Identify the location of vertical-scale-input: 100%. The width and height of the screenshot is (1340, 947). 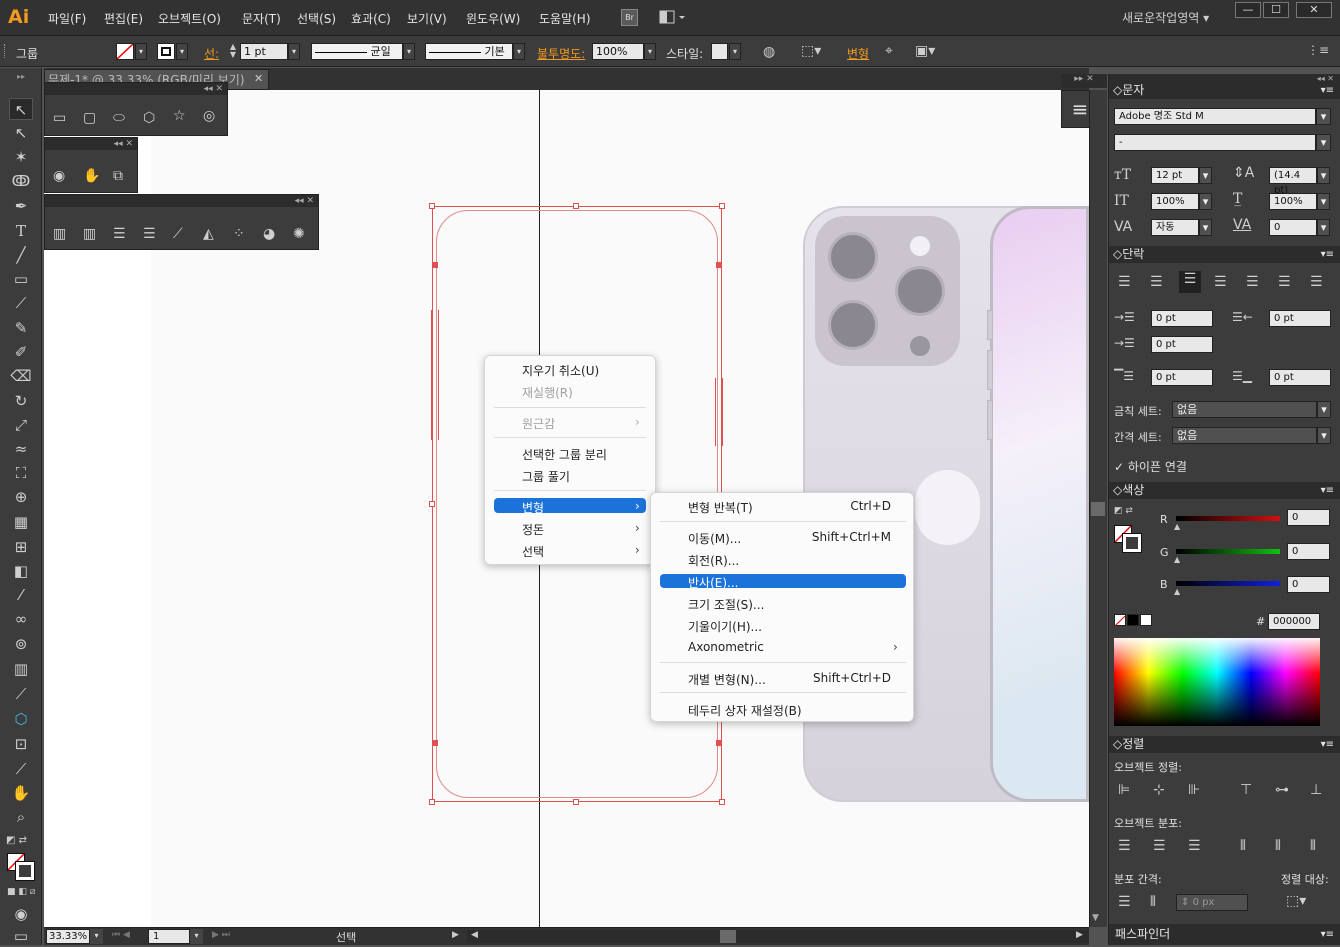
(1175, 201).